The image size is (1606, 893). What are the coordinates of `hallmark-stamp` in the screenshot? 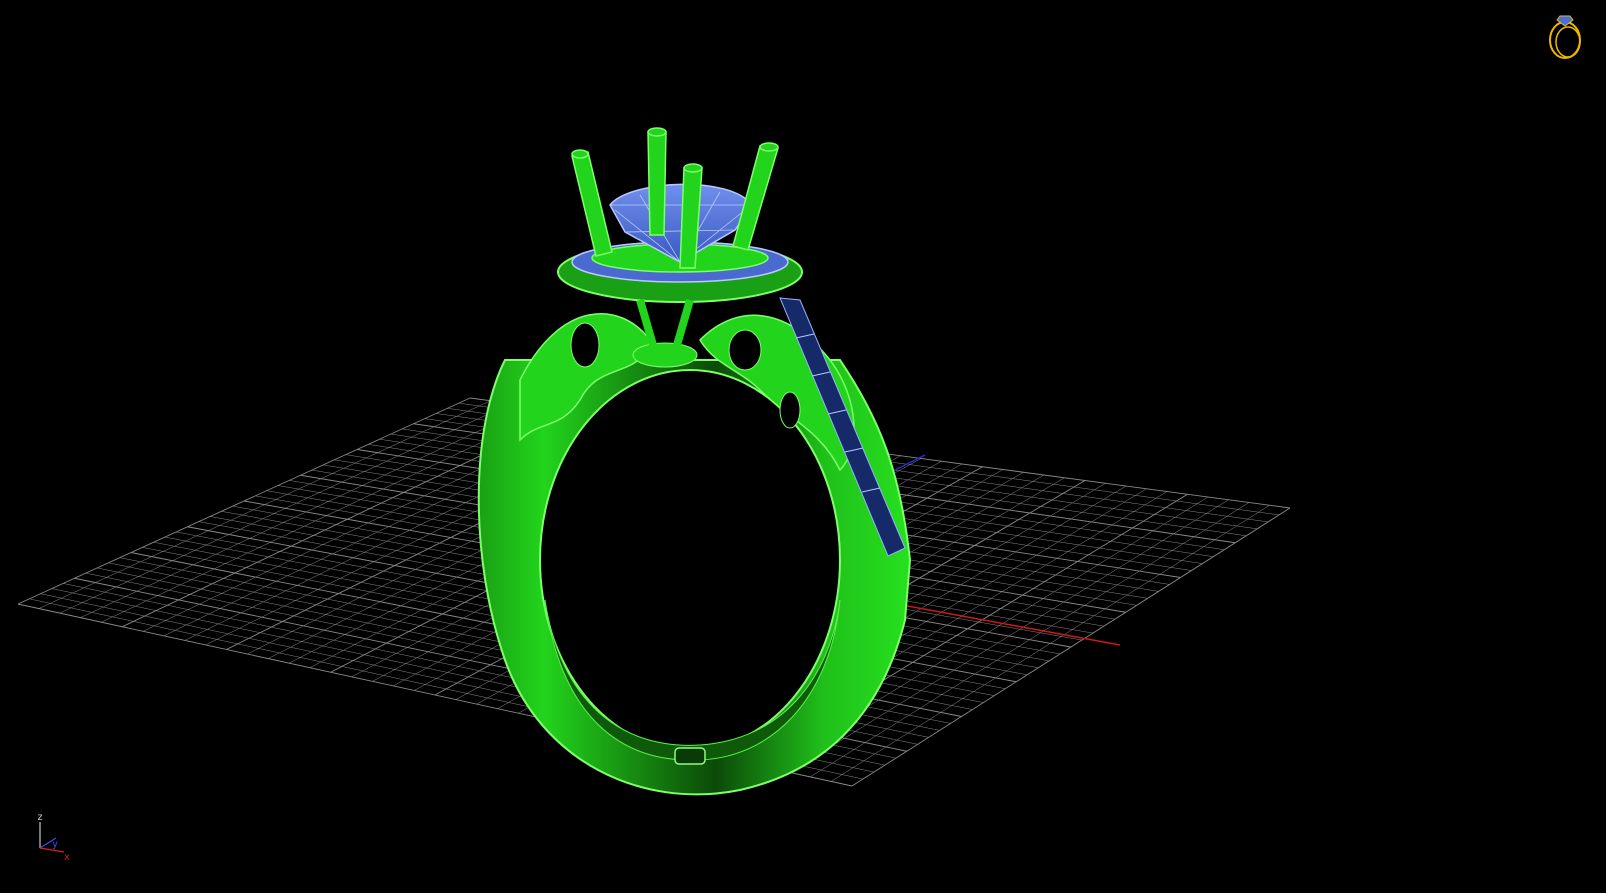 It's located at (690, 756).